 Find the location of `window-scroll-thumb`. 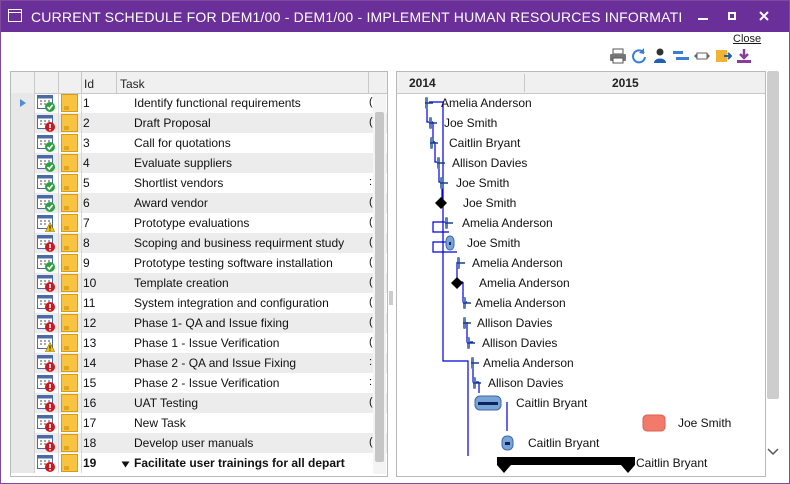

window-scroll-thumb is located at coordinates (773, 235).